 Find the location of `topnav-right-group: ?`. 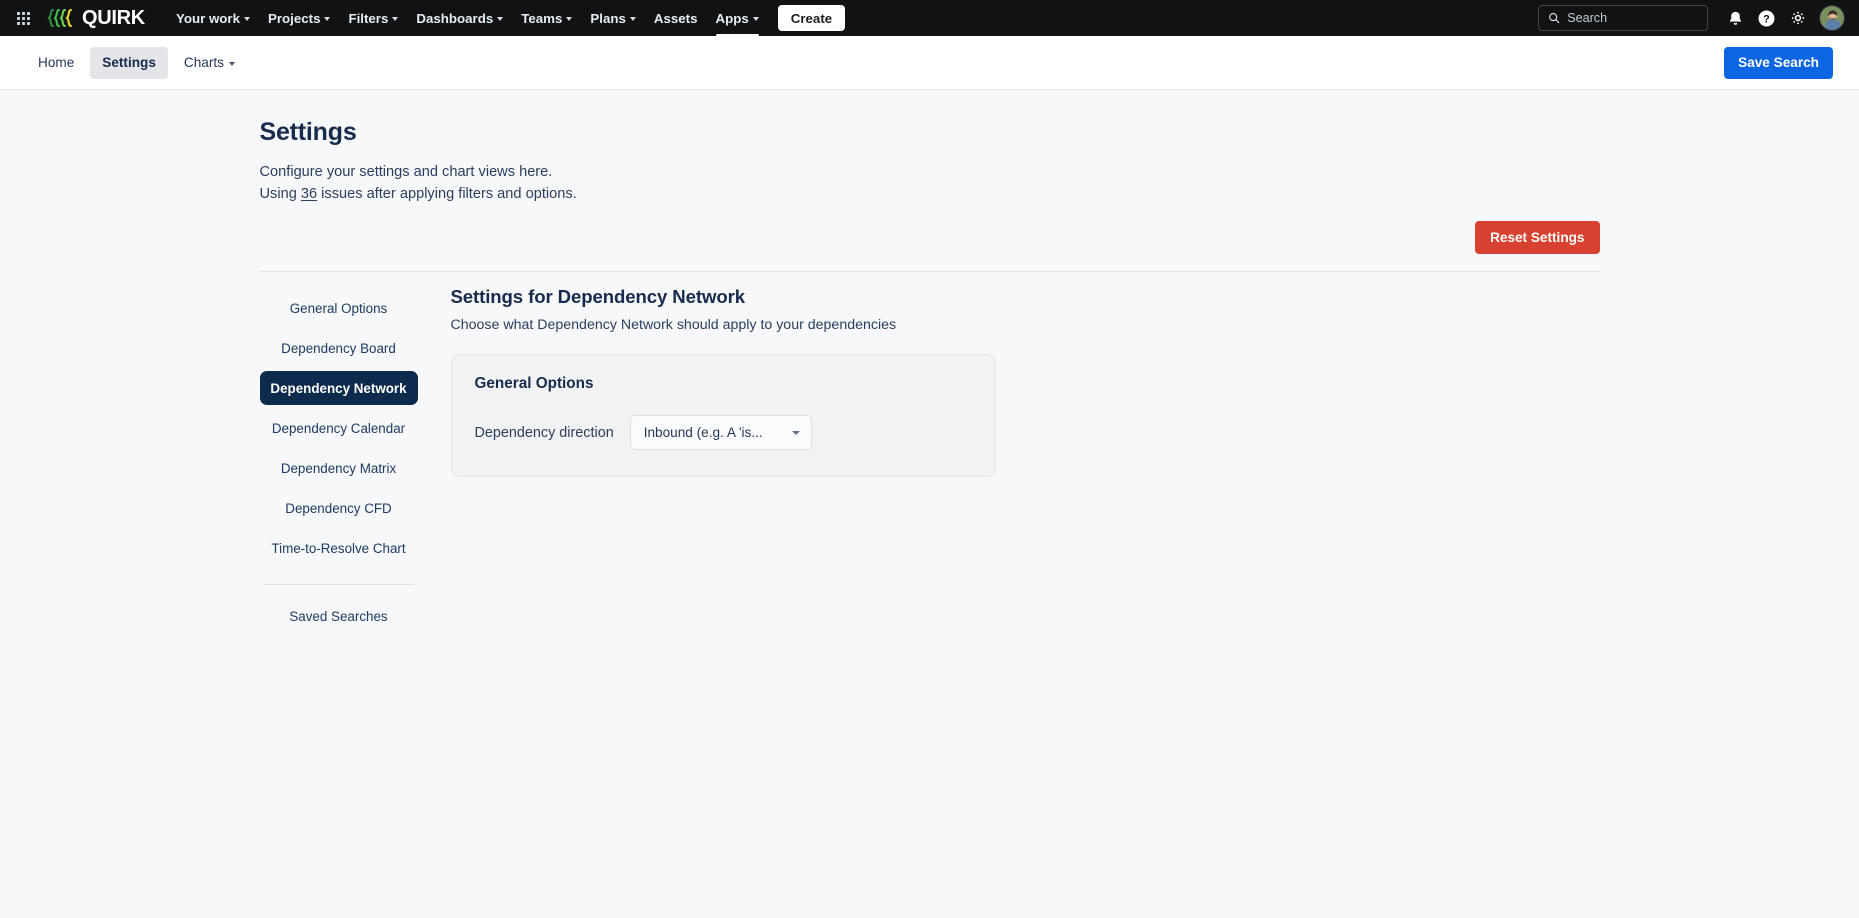

topnav-right-group: ? is located at coordinates (1691, 18).